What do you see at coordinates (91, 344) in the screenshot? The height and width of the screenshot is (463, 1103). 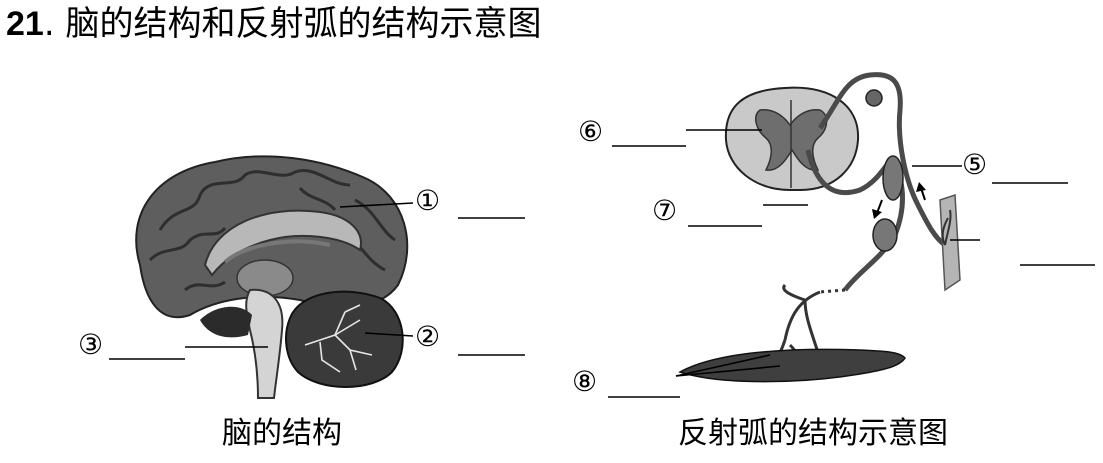 I see `brain-label-3: ③` at bounding box center [91, 344].